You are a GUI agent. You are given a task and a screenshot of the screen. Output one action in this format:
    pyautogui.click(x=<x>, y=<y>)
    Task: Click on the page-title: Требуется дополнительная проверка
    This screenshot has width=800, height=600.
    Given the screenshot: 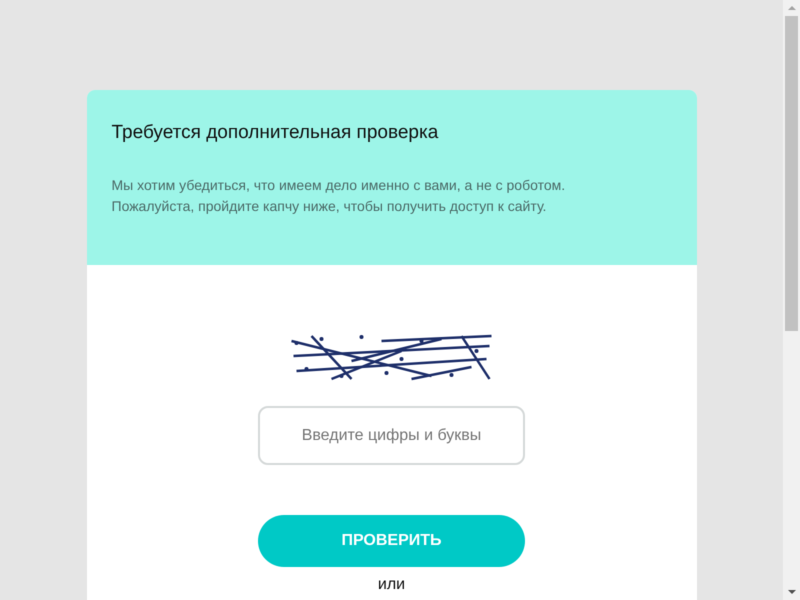 What is the action you would take?
    pyautogui.click(x=276, y=133)
    